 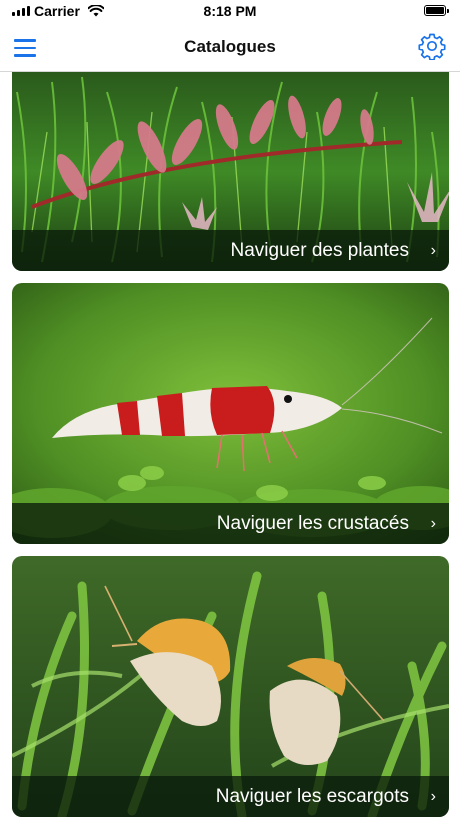 I want to click on gear-icon, so click(x=432, y=47).